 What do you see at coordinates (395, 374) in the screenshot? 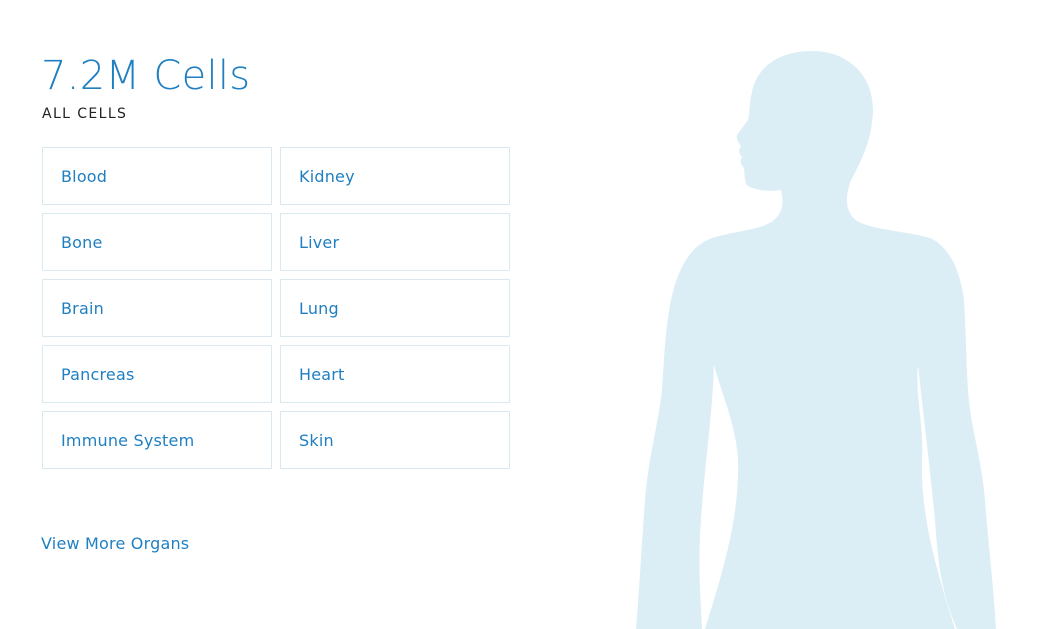
I see `organ-card-heart: Heart` at bounding box center [395, 374].